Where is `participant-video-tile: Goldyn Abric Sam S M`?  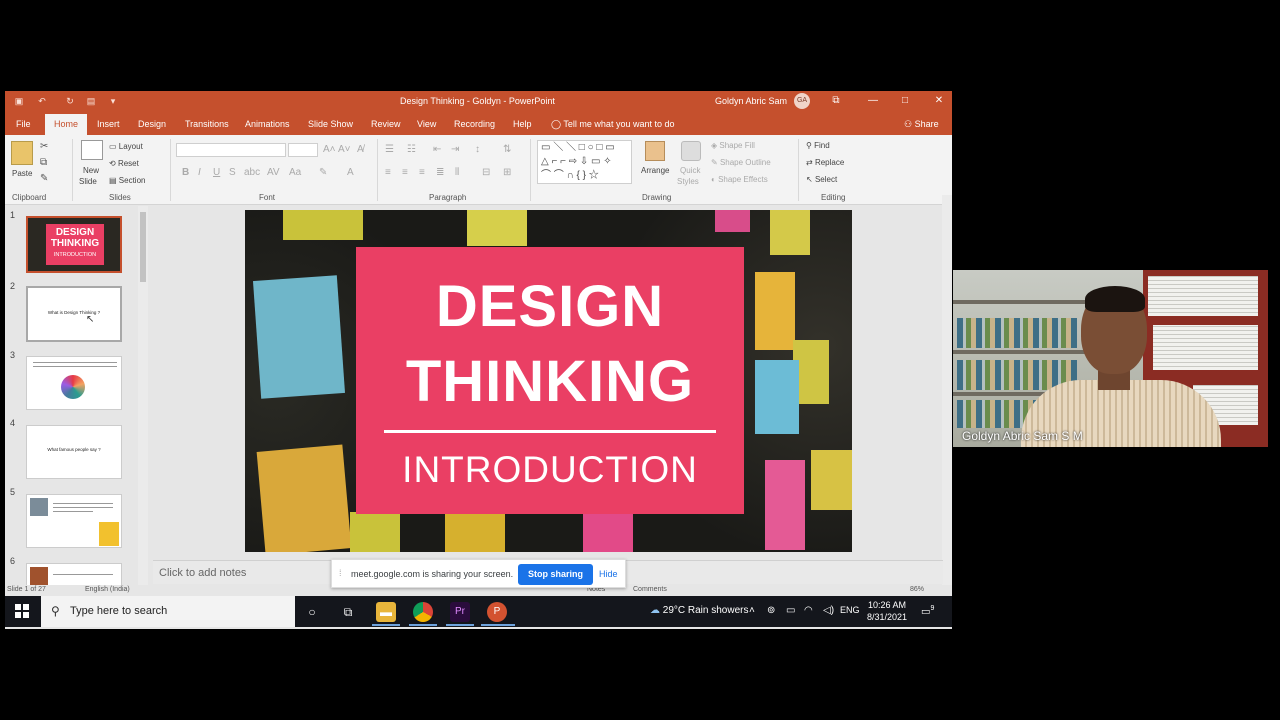 participant-video-tile: Goldyn Abric Sam S M is located at coordinates (1110, 358).